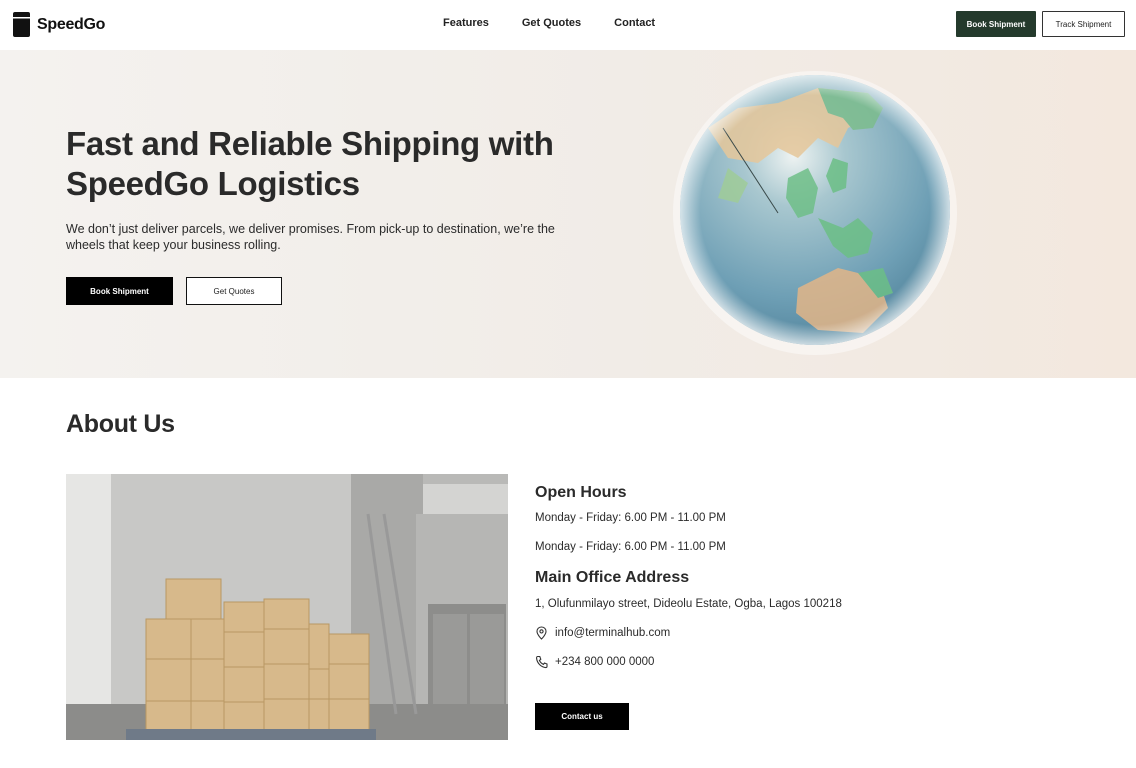 The width and height of the screenshot is (1136, 768). Describe the element at coordinates (815, 213) in the screenshot. I see `globe-illustration` at that location.